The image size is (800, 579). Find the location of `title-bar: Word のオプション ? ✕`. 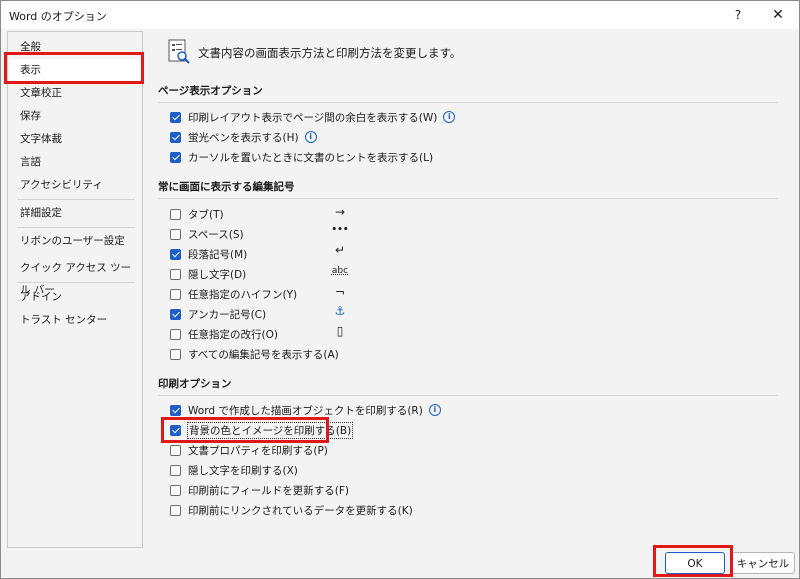

title-bar: Word のオプション ? ✕ is located at coordinates (400, 15).